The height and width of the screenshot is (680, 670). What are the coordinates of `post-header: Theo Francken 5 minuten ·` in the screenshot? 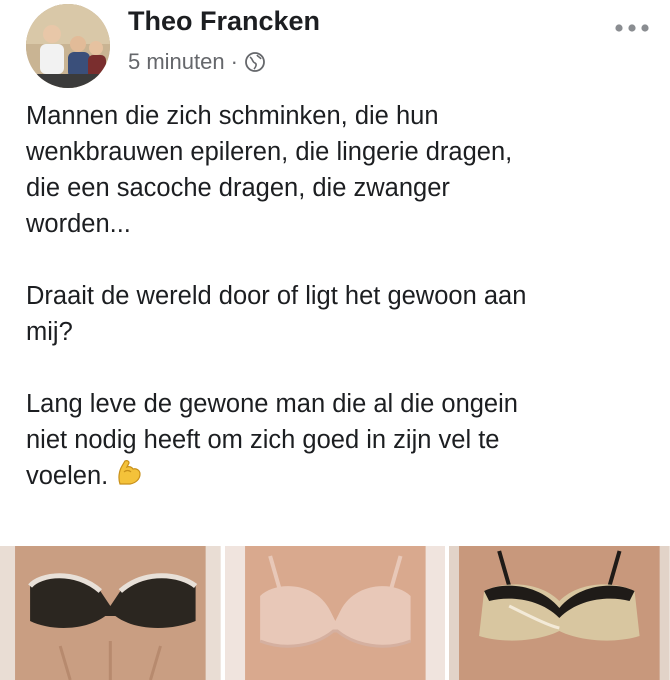 It's located at (335, 45).